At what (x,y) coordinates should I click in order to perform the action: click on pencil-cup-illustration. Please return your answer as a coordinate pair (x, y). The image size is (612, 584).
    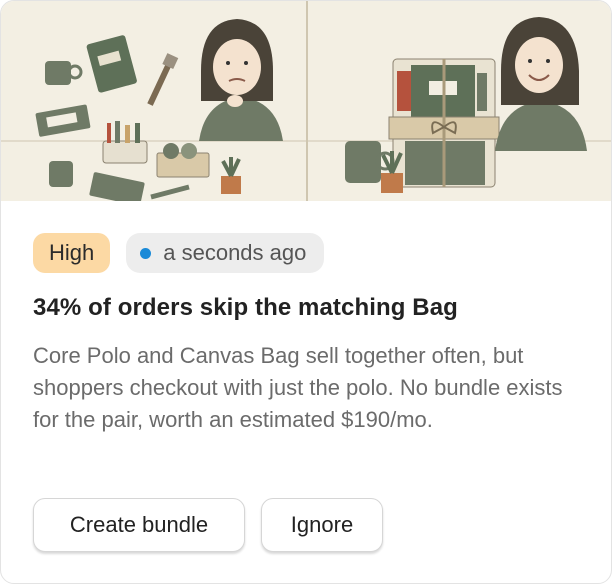
    Looking at the image, I should click on (125, 142).